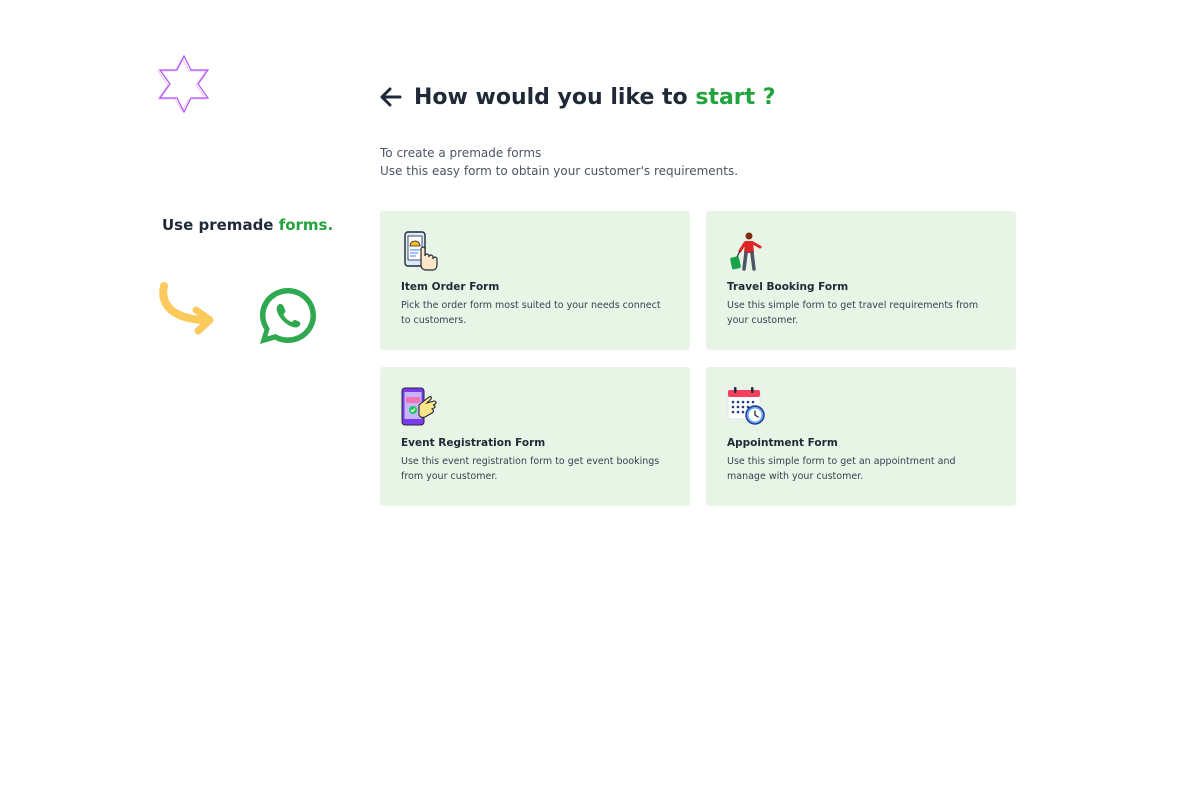 Image resolution: width=1200 pixels, height=800 pixels. What do you see at coordinates (288, 316) in the screenshot?
I see `whatsapp-icon` at bounding box center [288, 316].